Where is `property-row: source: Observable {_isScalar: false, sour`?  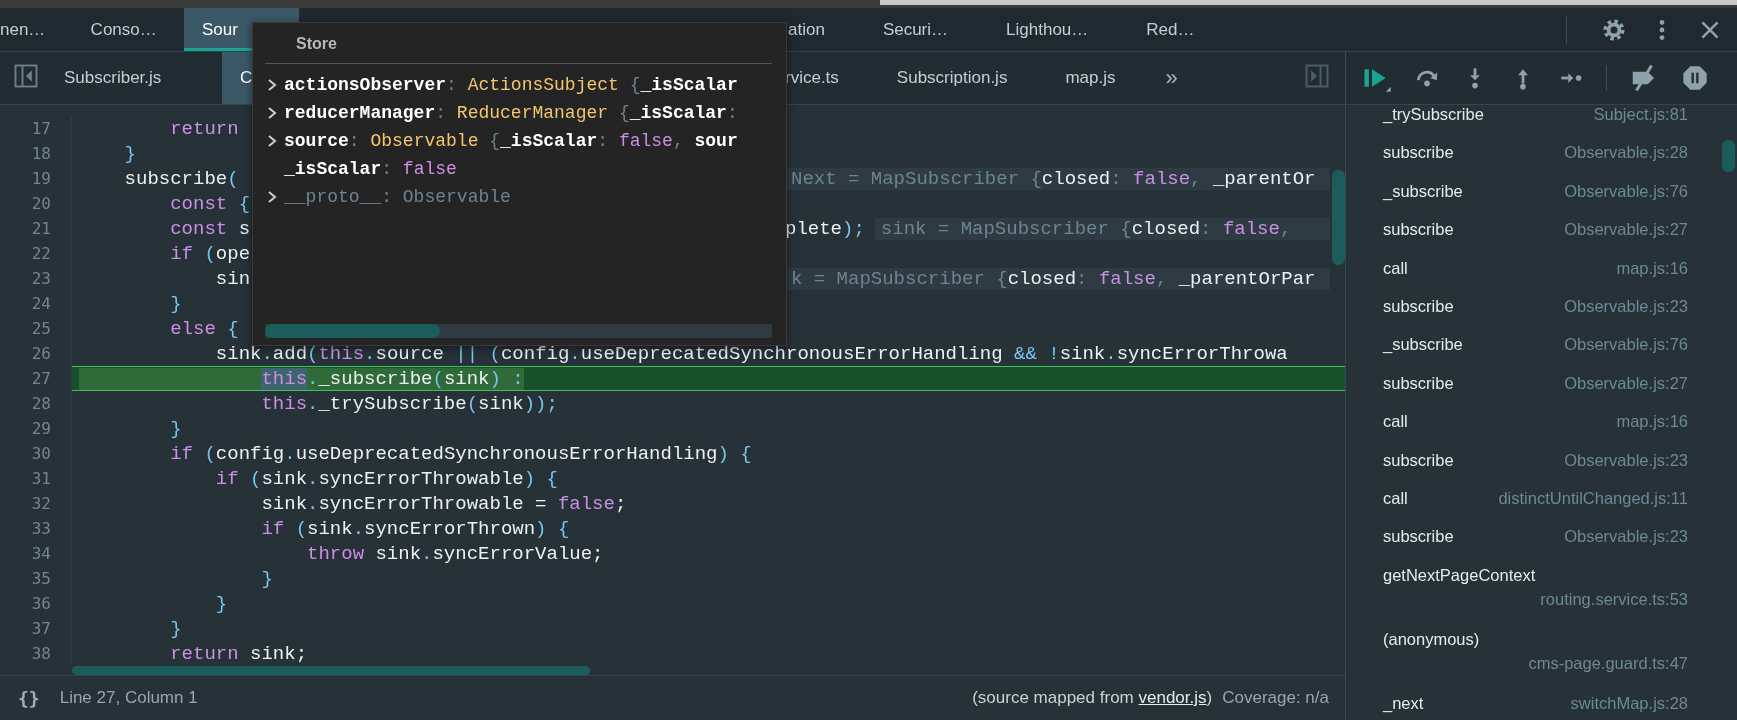
property-row: source: Observable {_isScalar: false, sour is located at coordinates (511, 141).